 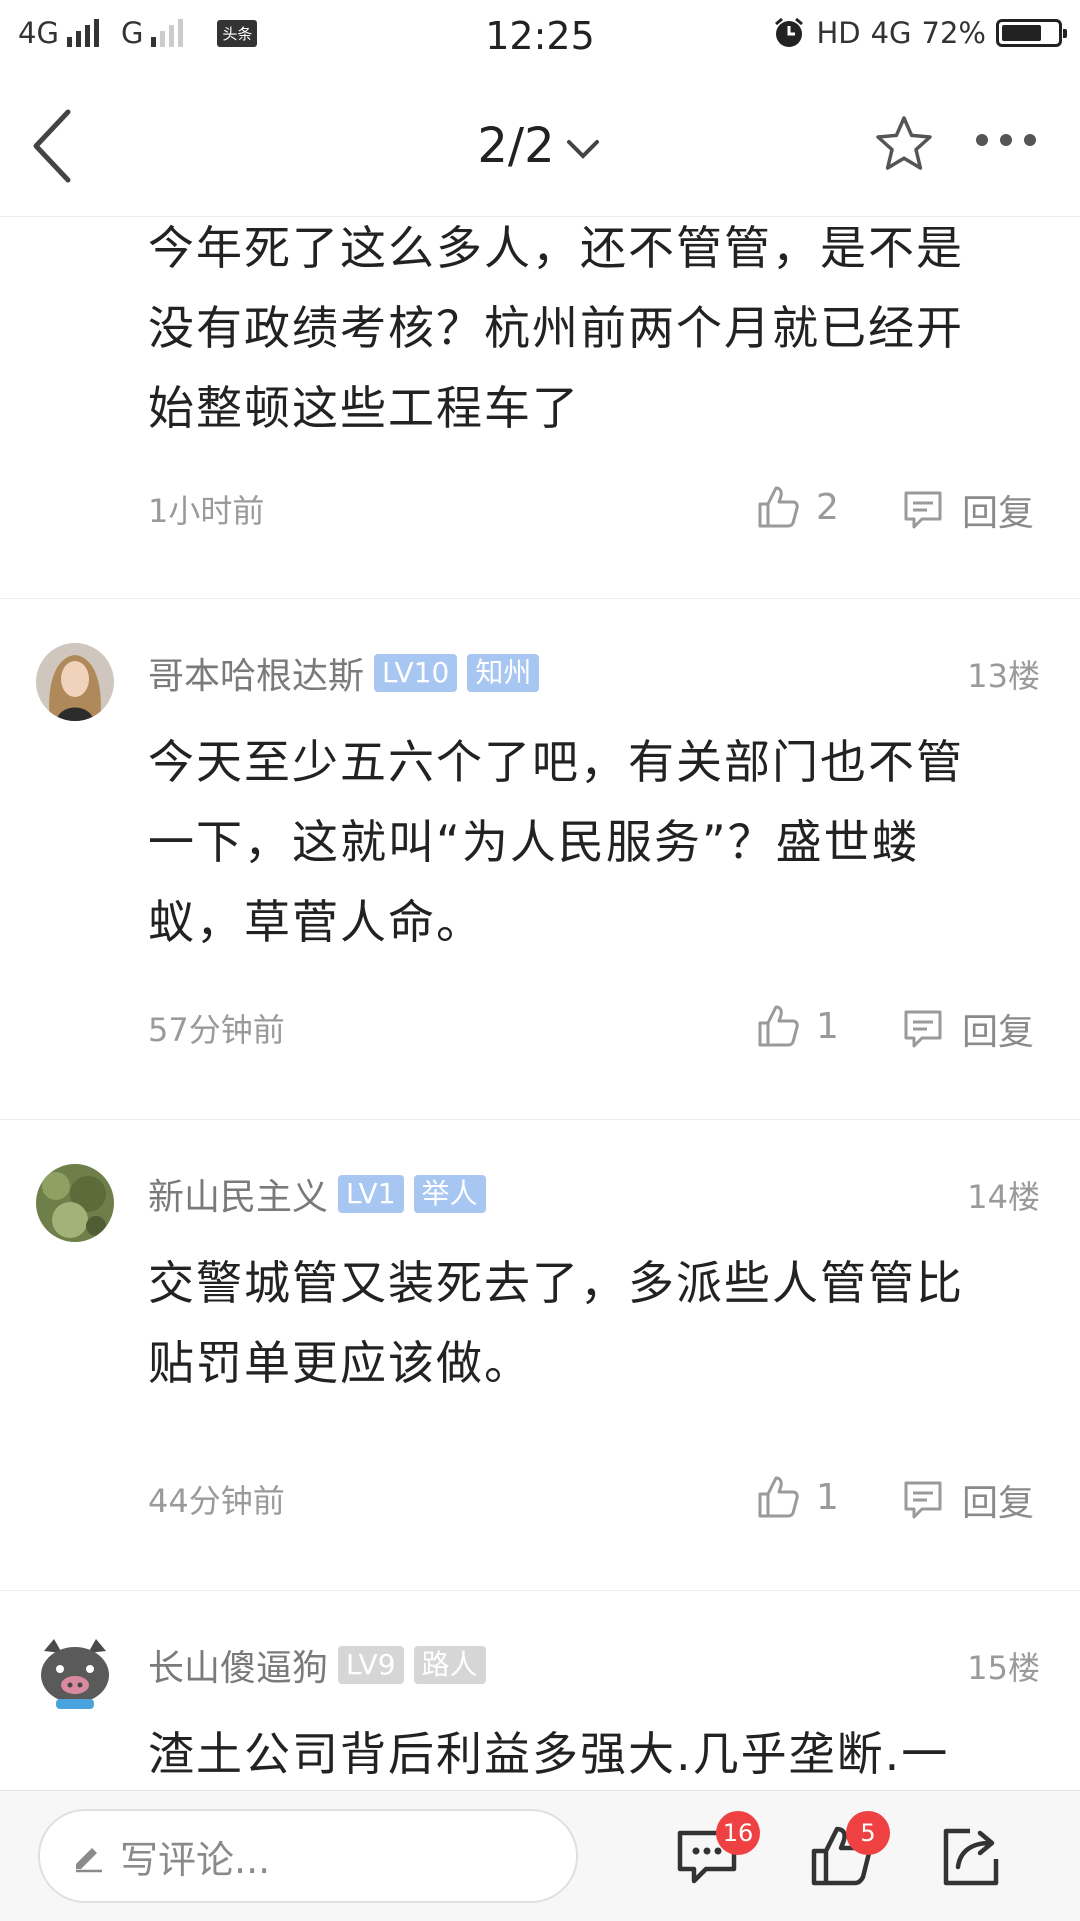 What do you see at coordinates (1003, 676) in the screenshot?
I see `floor-number: 13楼` at bounding box center [1003, 676].